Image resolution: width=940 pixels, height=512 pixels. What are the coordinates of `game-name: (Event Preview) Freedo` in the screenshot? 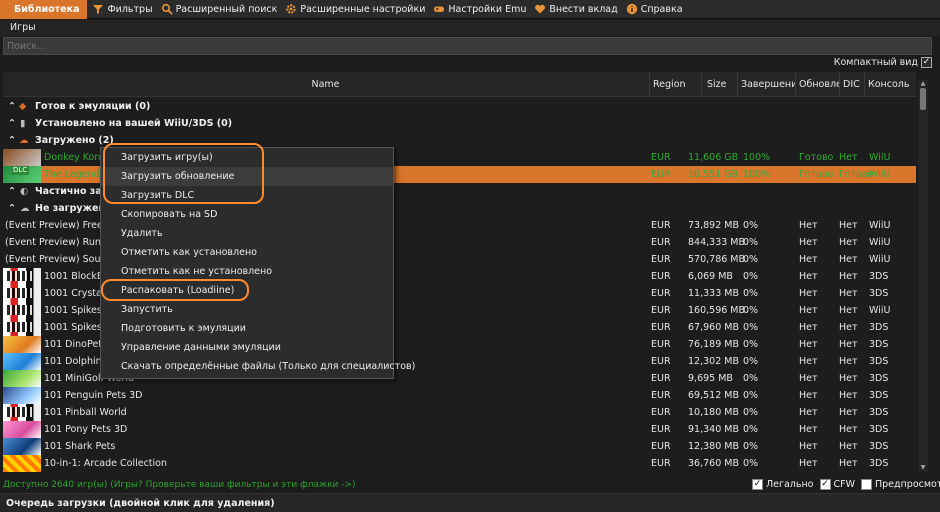 It's located at (60, 225).